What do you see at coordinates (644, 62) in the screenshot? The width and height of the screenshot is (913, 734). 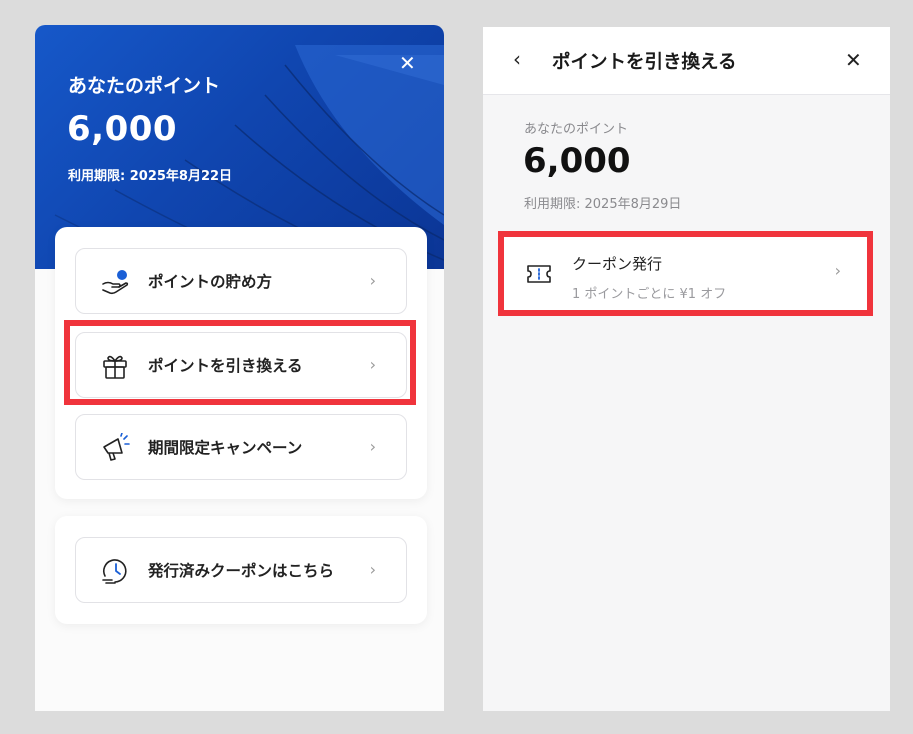 I see `page-title: ポイントを引き換える` at bounding box center [644, 62].